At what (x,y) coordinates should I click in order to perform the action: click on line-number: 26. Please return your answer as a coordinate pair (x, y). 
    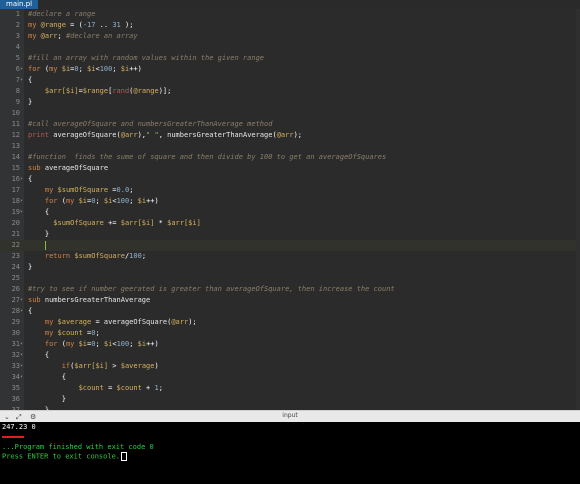
    Looking at the image, I should click on (15, 289).